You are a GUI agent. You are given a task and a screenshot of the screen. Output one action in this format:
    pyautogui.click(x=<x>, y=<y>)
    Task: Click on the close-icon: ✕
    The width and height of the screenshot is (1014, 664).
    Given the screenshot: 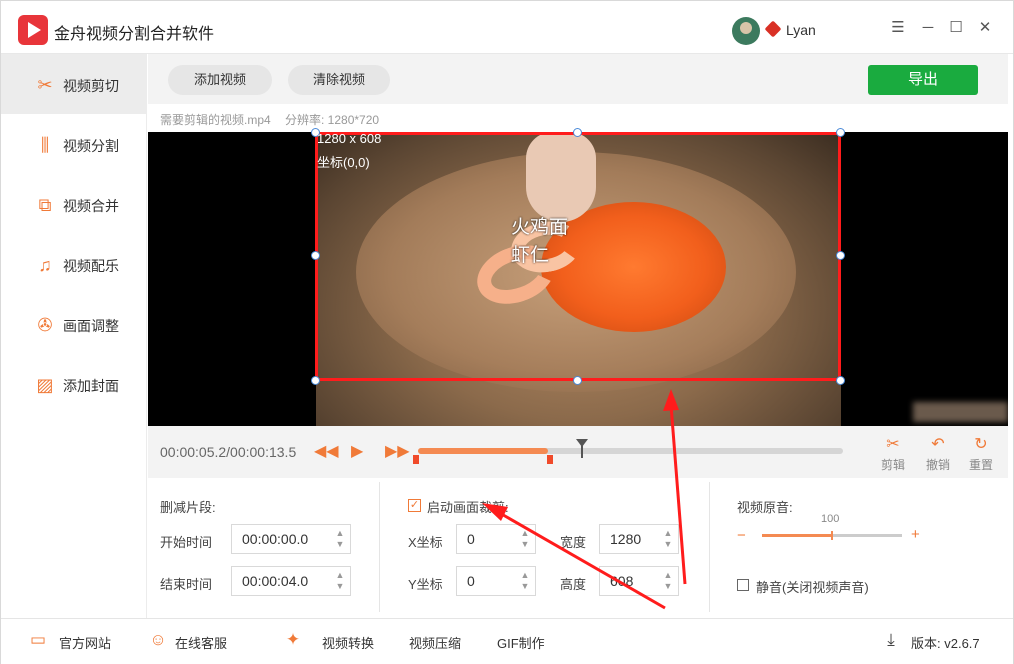 What is the action you would take?
    pyautogui.click(x=985, y=28)
    